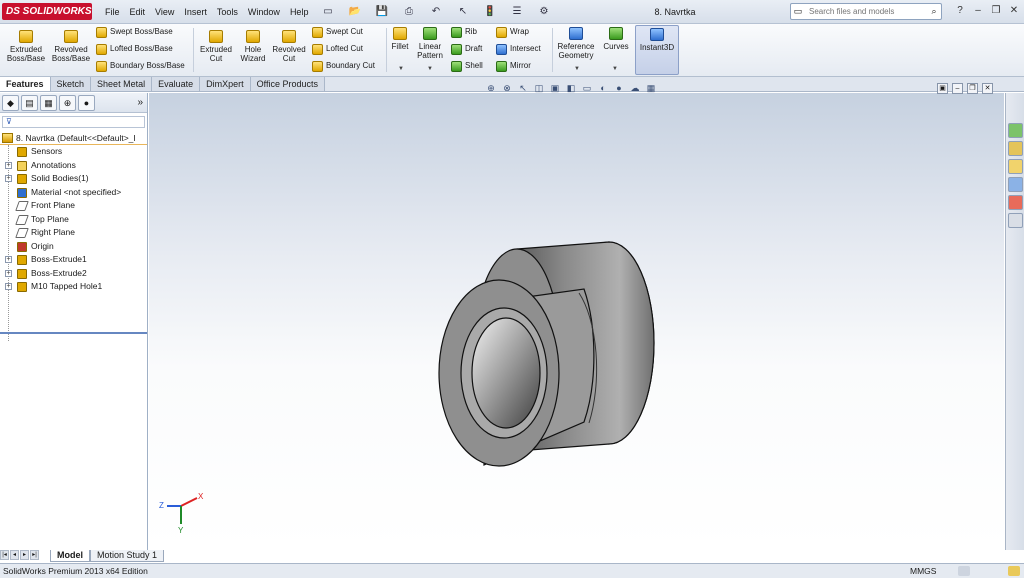 The width and height of the screenshot is (1024, 578). Describe the element at coordinates (923, 571) in the screenshot. I see `unit-system: MMGS` at that location.